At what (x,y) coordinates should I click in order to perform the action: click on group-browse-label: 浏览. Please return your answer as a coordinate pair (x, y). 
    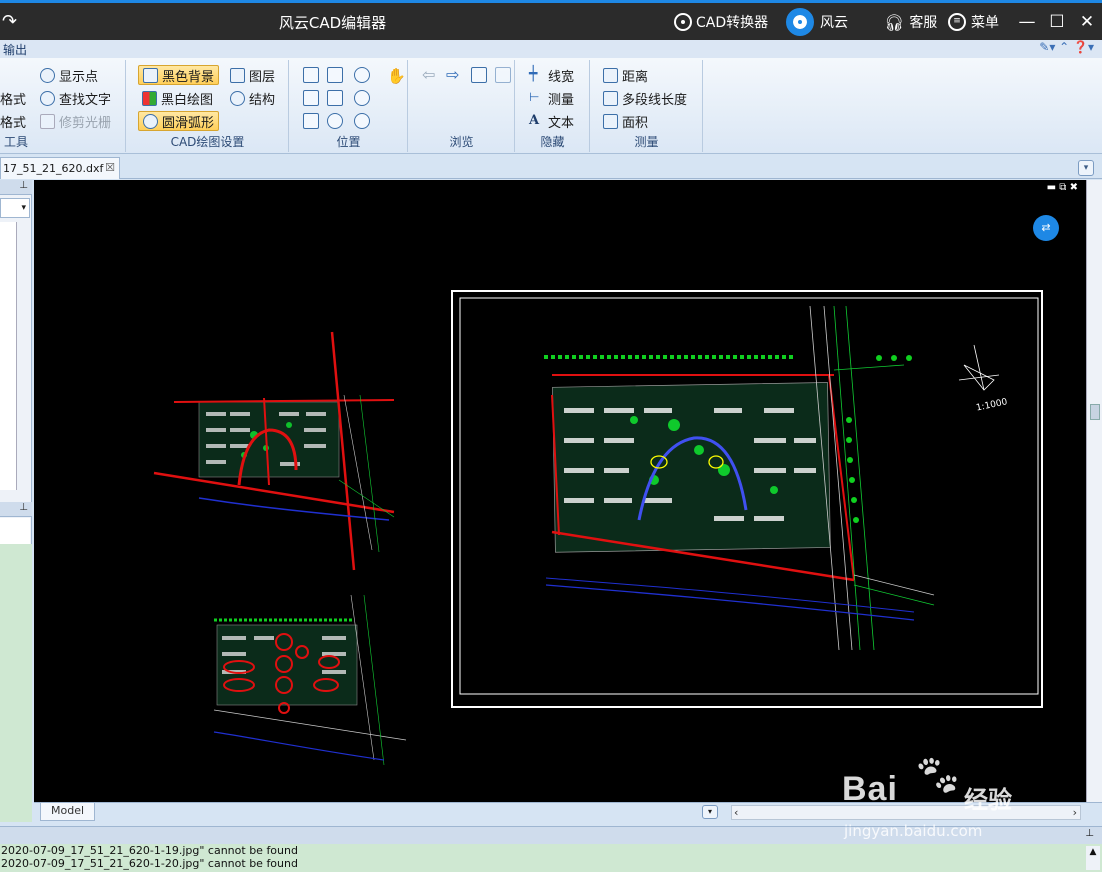
    Looking at the image, I should click on (461, 142).